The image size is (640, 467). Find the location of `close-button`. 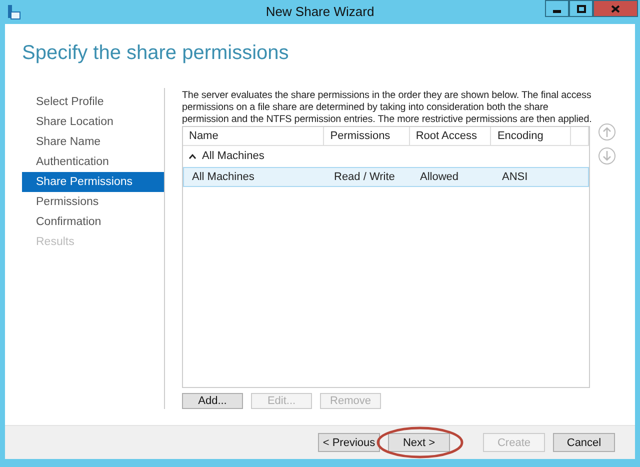

close-button is located at coordinates (615, 8).